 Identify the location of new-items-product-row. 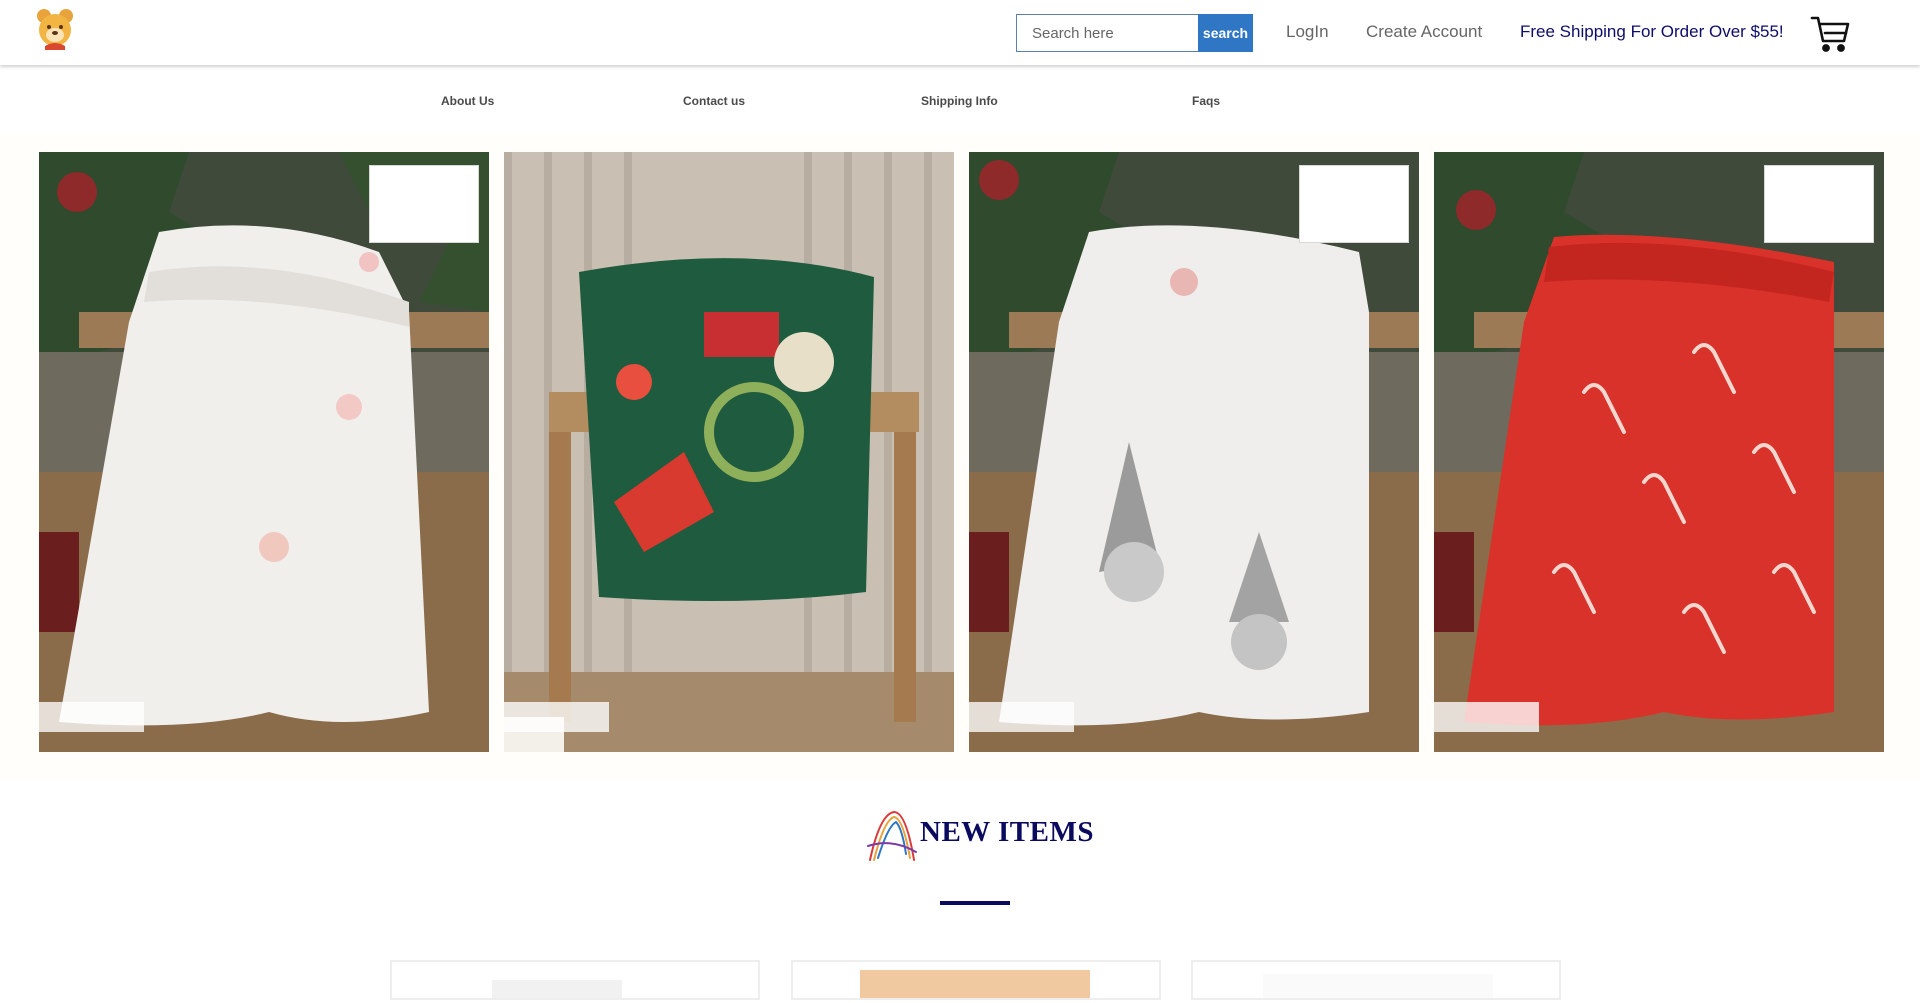
(960, 979).